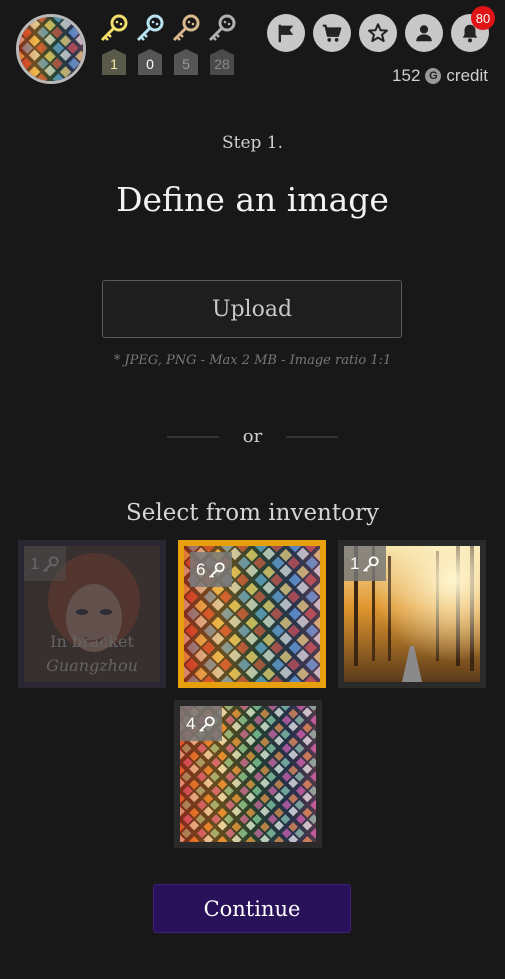 The height and width of the screenshot is (979, 505). I want to click on or-label: or, so click(252, 436).